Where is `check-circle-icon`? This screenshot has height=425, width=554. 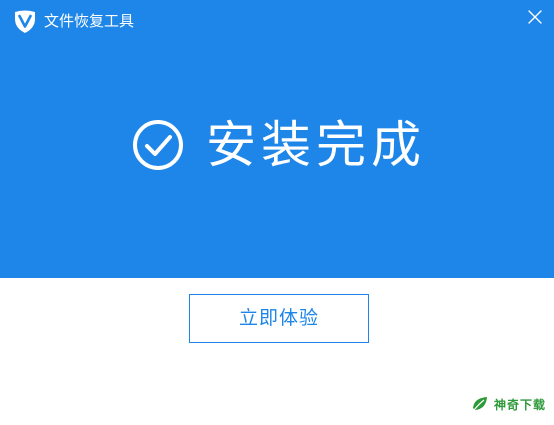 check-circle-icon is located at coordinates (158, 145).